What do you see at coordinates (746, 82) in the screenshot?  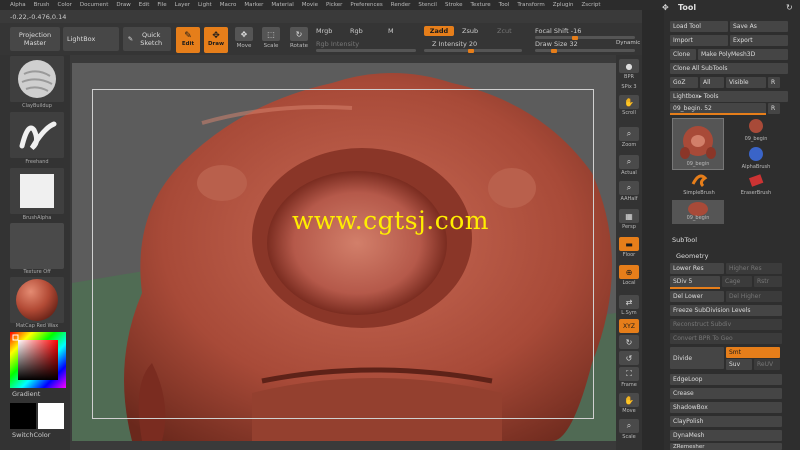 I see `visible-button: Visible` at bounding box center [746, 82].